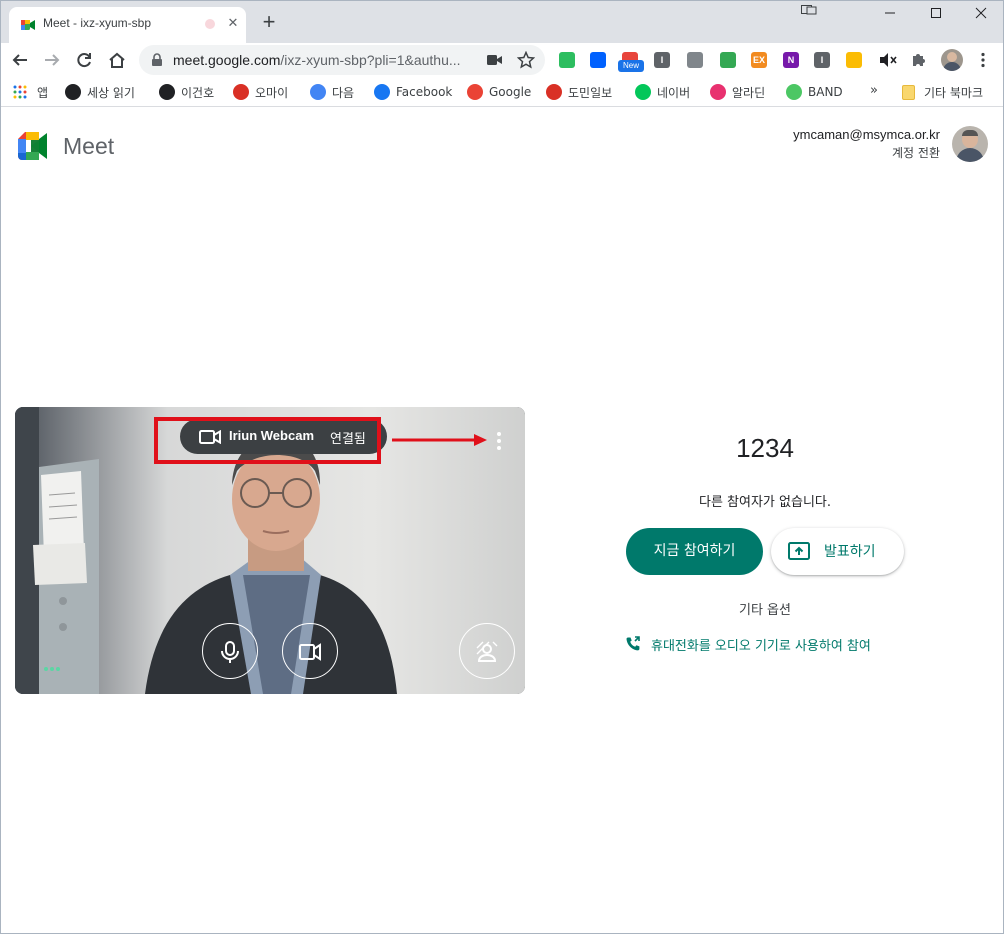 This screenshot has width=1004, height=934. What do you see at coordinates (43, 92) in the screenshot?
I see `bookmark-apps-label: 앱` at bounding box center [43, 92].